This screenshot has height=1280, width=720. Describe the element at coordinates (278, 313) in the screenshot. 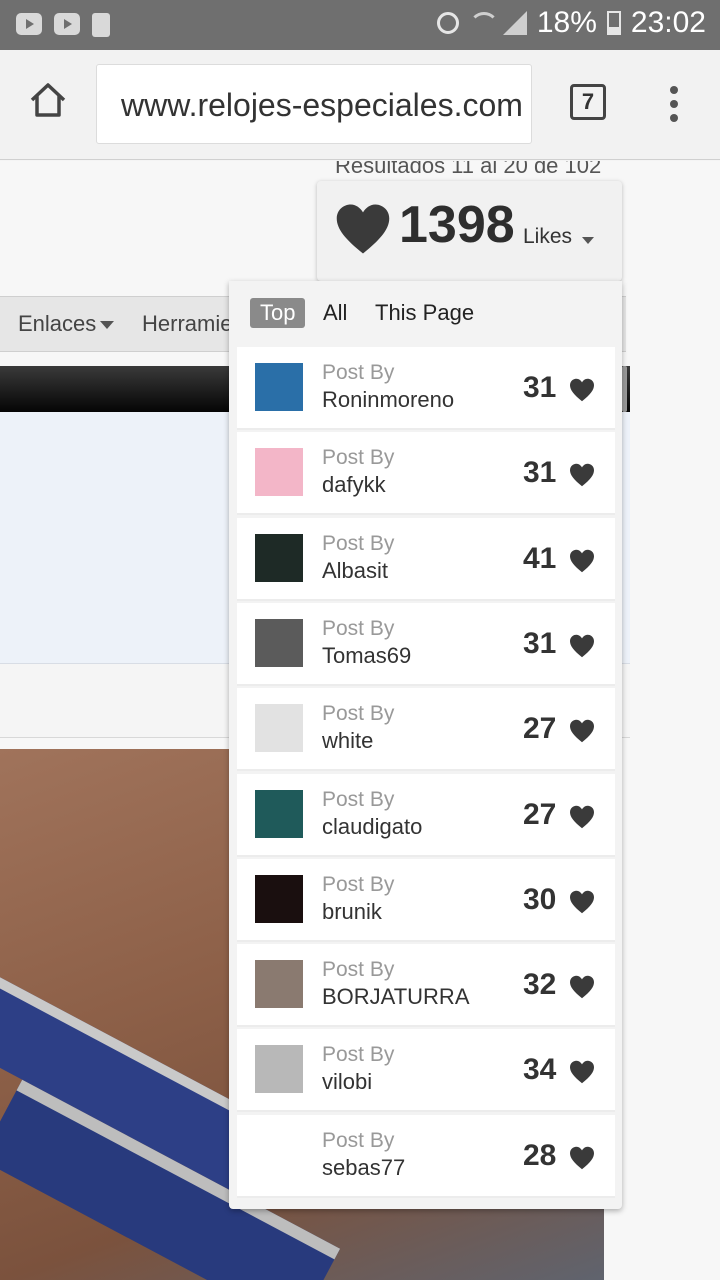

I see `tab-top: Top` at that location.